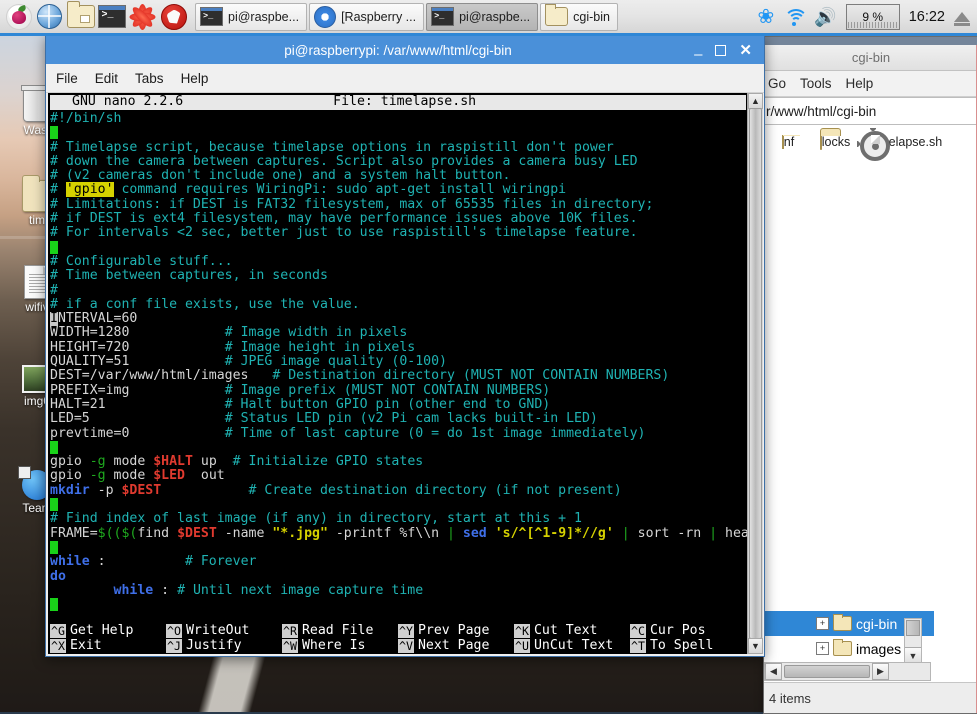 This screenshot has width=977, height=714. Describe the element at coordinates (880, 671) in the screenshot. I see `scroll-right-icon: ▶` at that location.